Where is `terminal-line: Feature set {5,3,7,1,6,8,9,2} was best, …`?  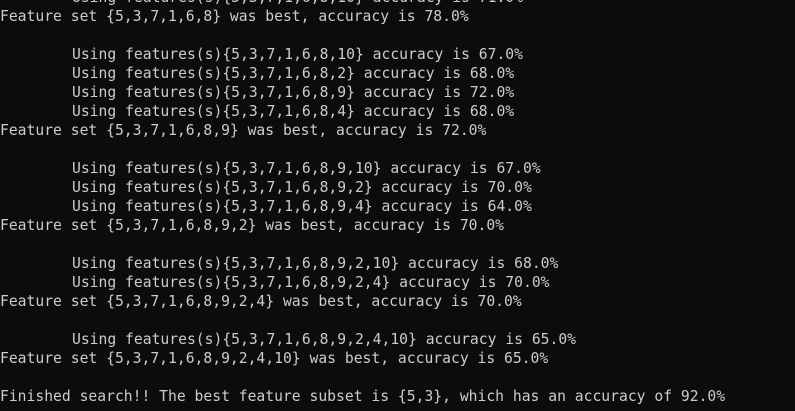 terminal-line: Feature set {5,3,7,1,6,8,9,2} was best, … is located at coordinates (252, 225).